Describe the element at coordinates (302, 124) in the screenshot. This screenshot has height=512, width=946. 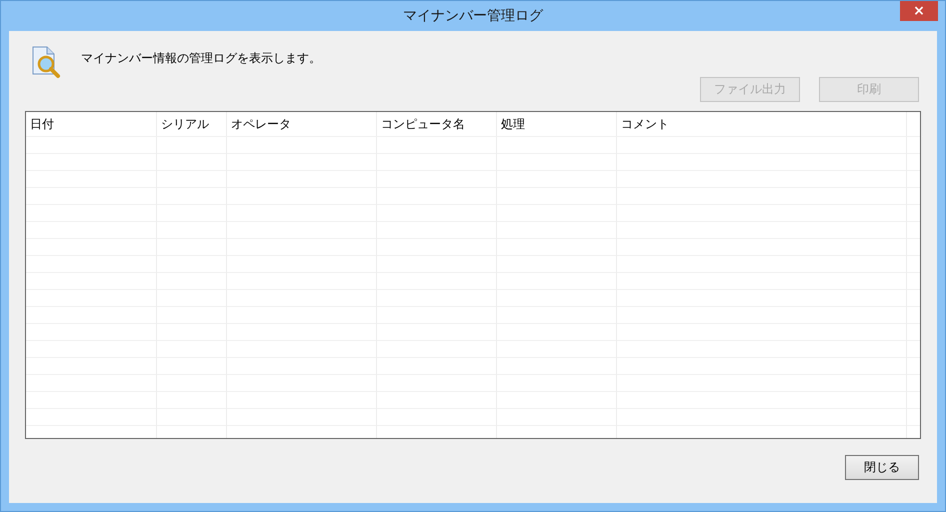
I see `column-header: オペレータ` at that location.